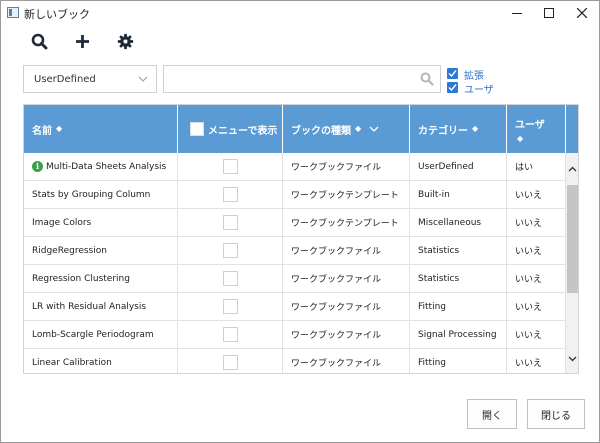 This screenshot has width=600, height=443. I want to click on chevron-up-icon, so click(572, 169).